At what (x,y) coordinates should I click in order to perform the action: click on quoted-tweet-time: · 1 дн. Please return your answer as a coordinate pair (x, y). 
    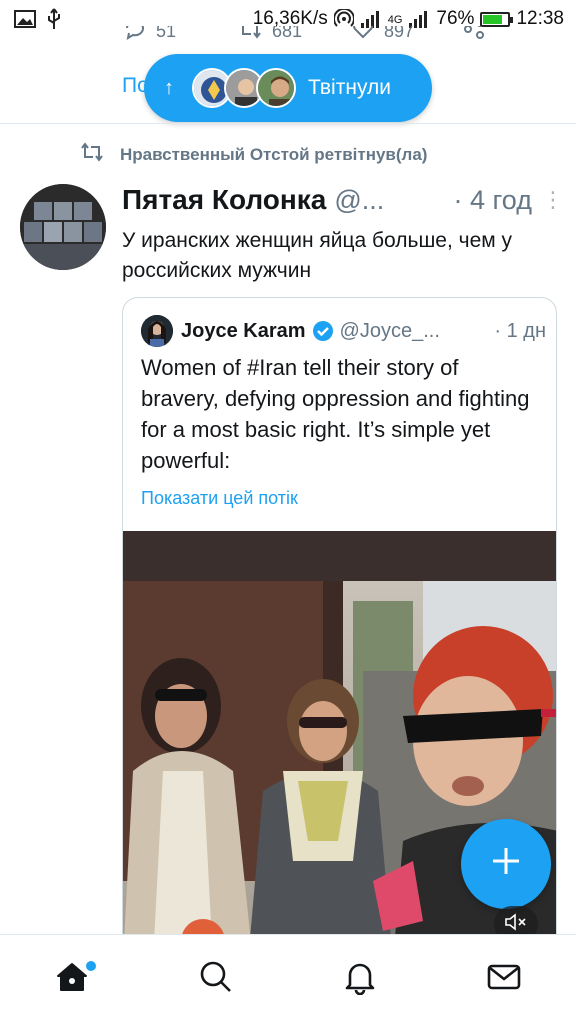
    Looking at the image, I should click on (520, 330).